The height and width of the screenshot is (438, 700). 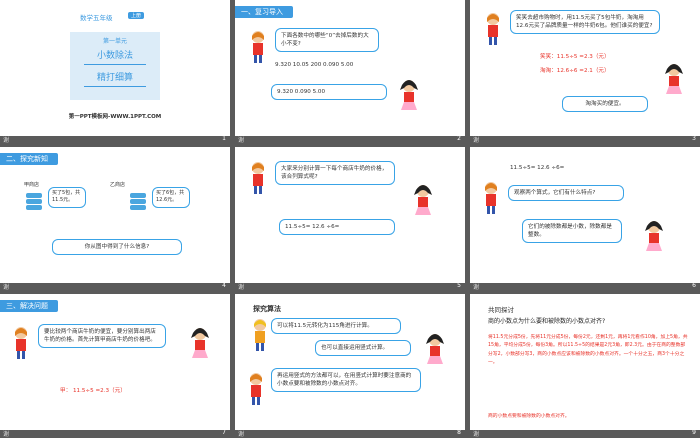 What do you see at coordinates (32, 185) in the screenshot?
I see `shop-1-label: 甲商店` at bounding box center [32, 185].